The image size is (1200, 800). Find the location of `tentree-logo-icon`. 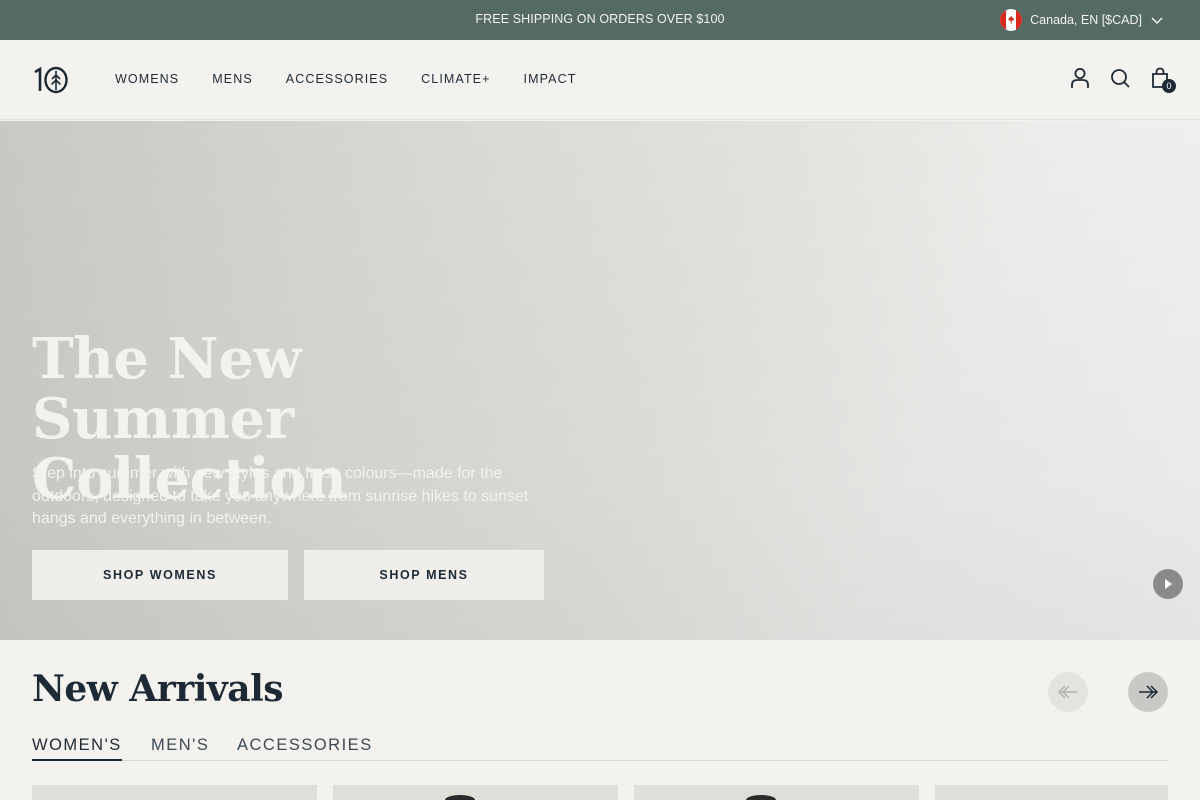

tentree-logo-icon is located at coordinates (51, 80).